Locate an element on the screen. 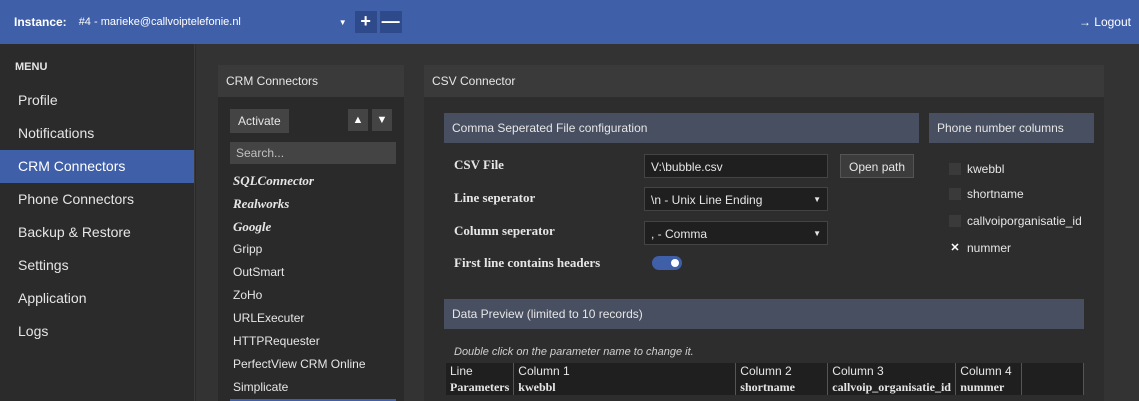  table-header-cell: Column 3 is located at coordinates (892, 371).